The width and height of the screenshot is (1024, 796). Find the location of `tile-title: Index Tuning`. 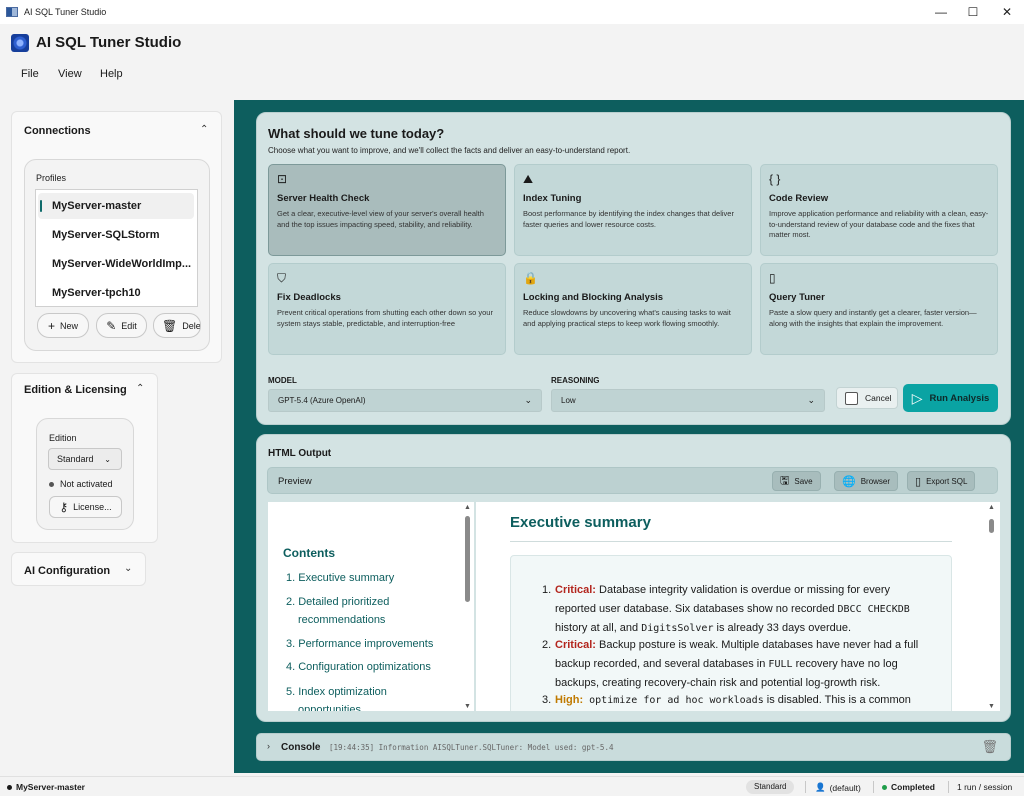

tile-title: Index Tuning is located at coordinates (552, 198).